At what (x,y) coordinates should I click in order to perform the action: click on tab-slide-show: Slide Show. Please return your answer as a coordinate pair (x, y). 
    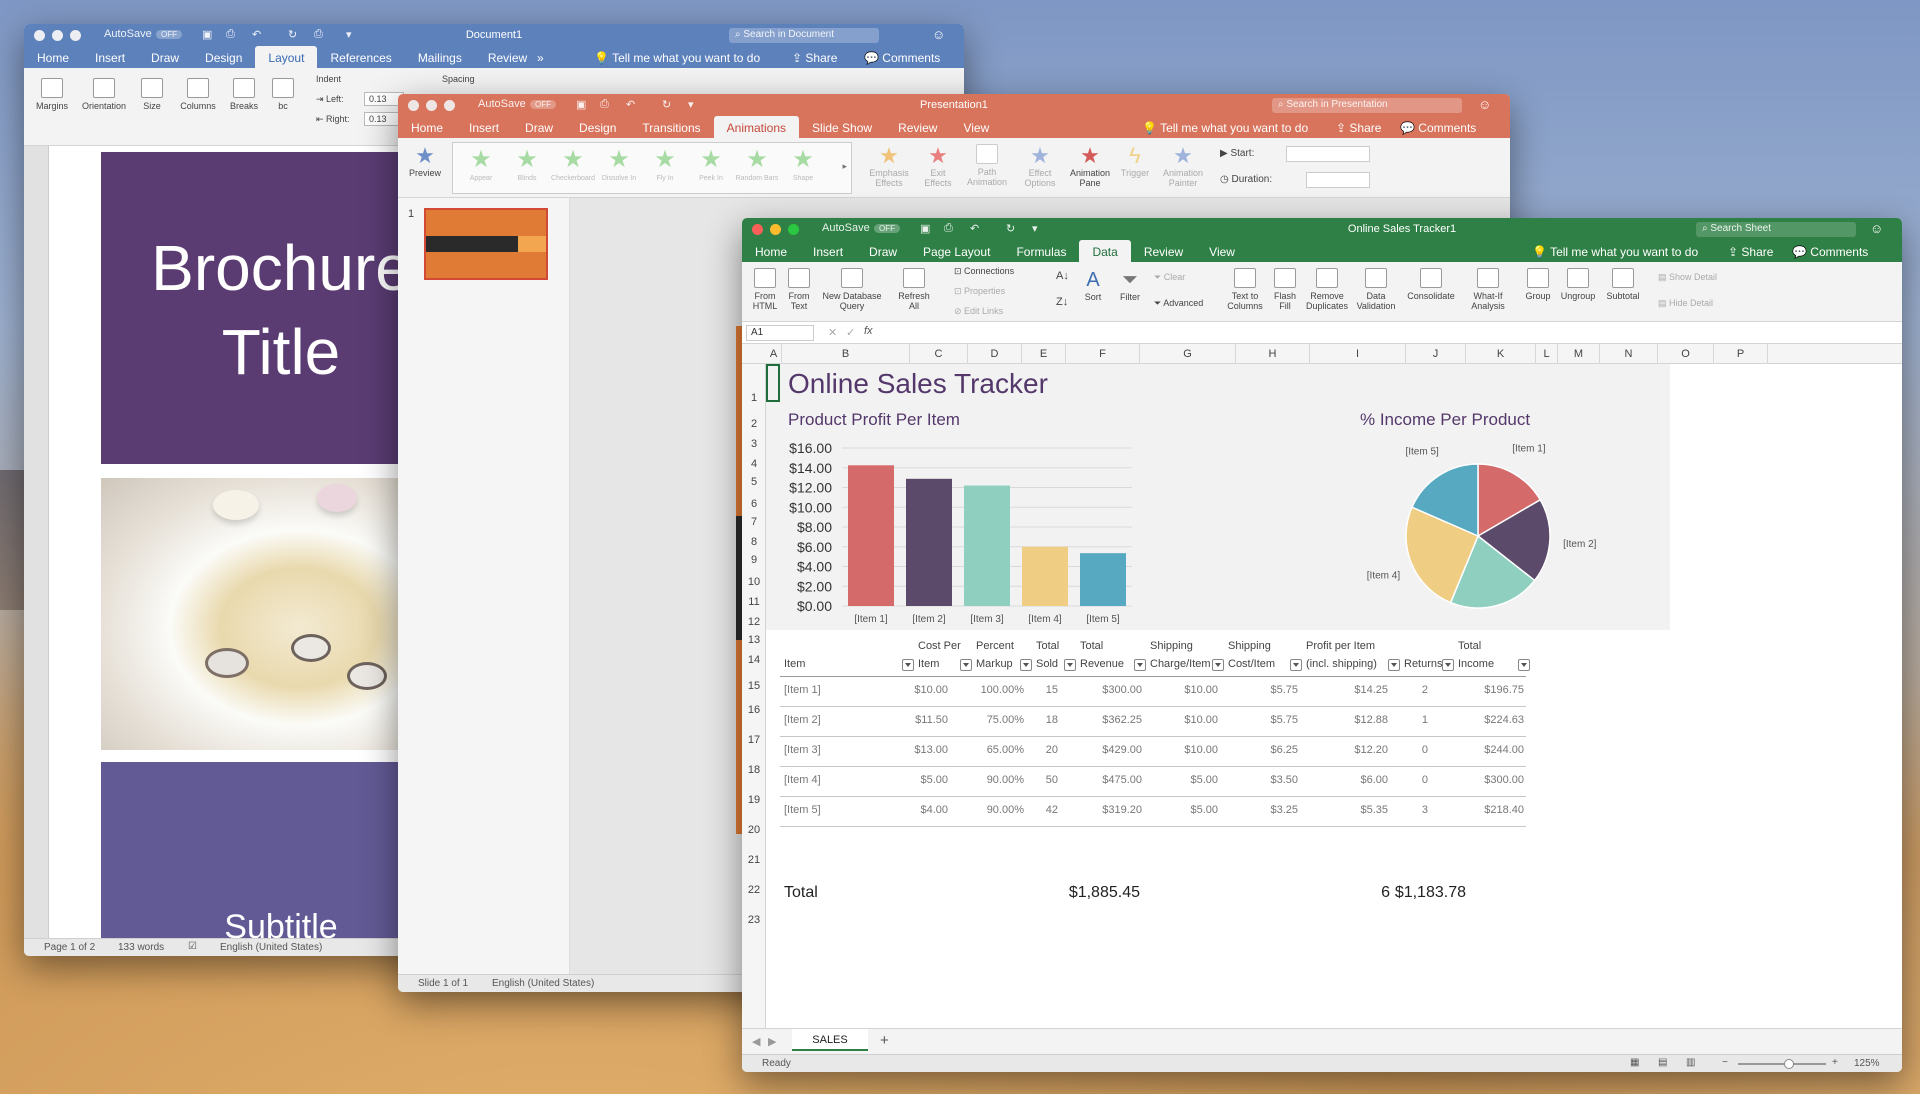
    Looking at the image, I should click on (842, 127).